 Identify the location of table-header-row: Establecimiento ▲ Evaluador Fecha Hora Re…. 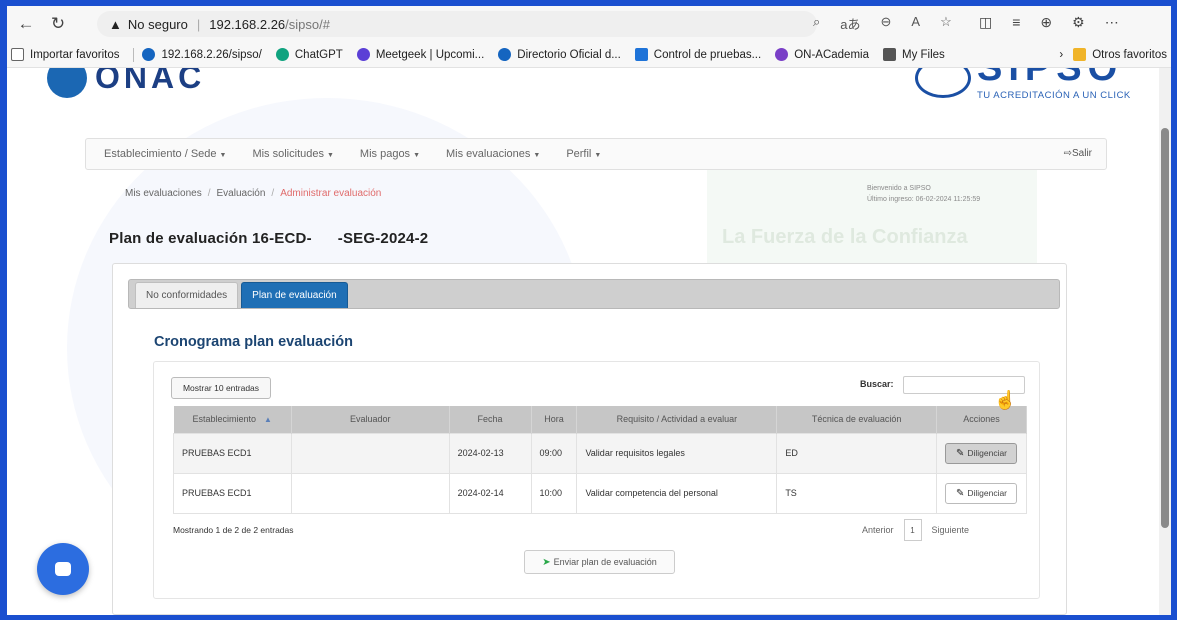
(600, 419).